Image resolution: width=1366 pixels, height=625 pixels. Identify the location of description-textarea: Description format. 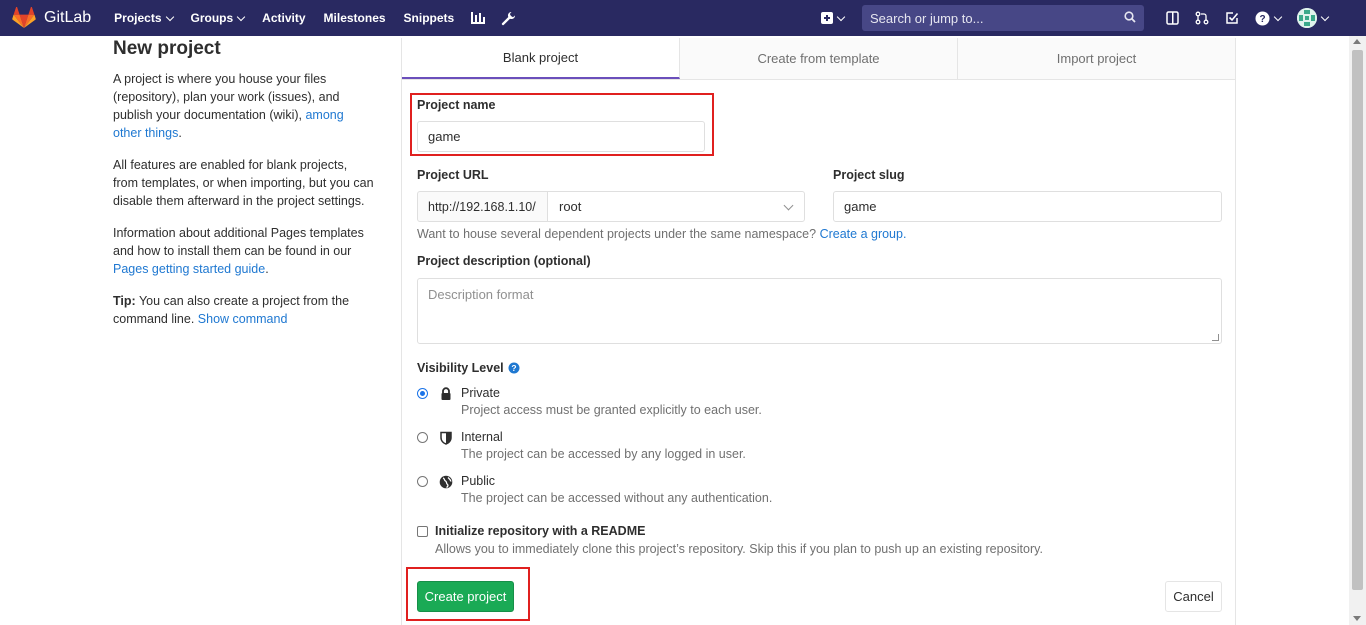
(819, 311).